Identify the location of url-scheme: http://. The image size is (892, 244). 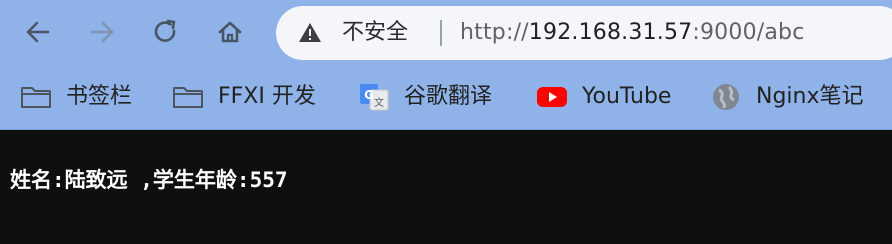
(494, 32).